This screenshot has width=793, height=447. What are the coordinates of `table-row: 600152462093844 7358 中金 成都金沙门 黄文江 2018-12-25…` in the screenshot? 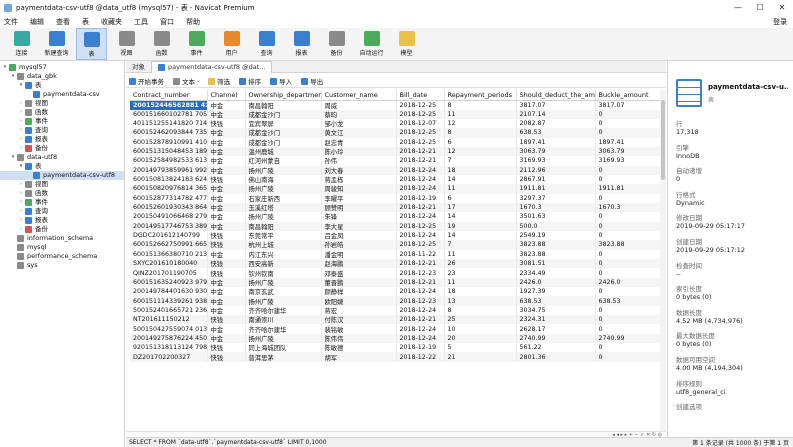 It's located at (397, 133).